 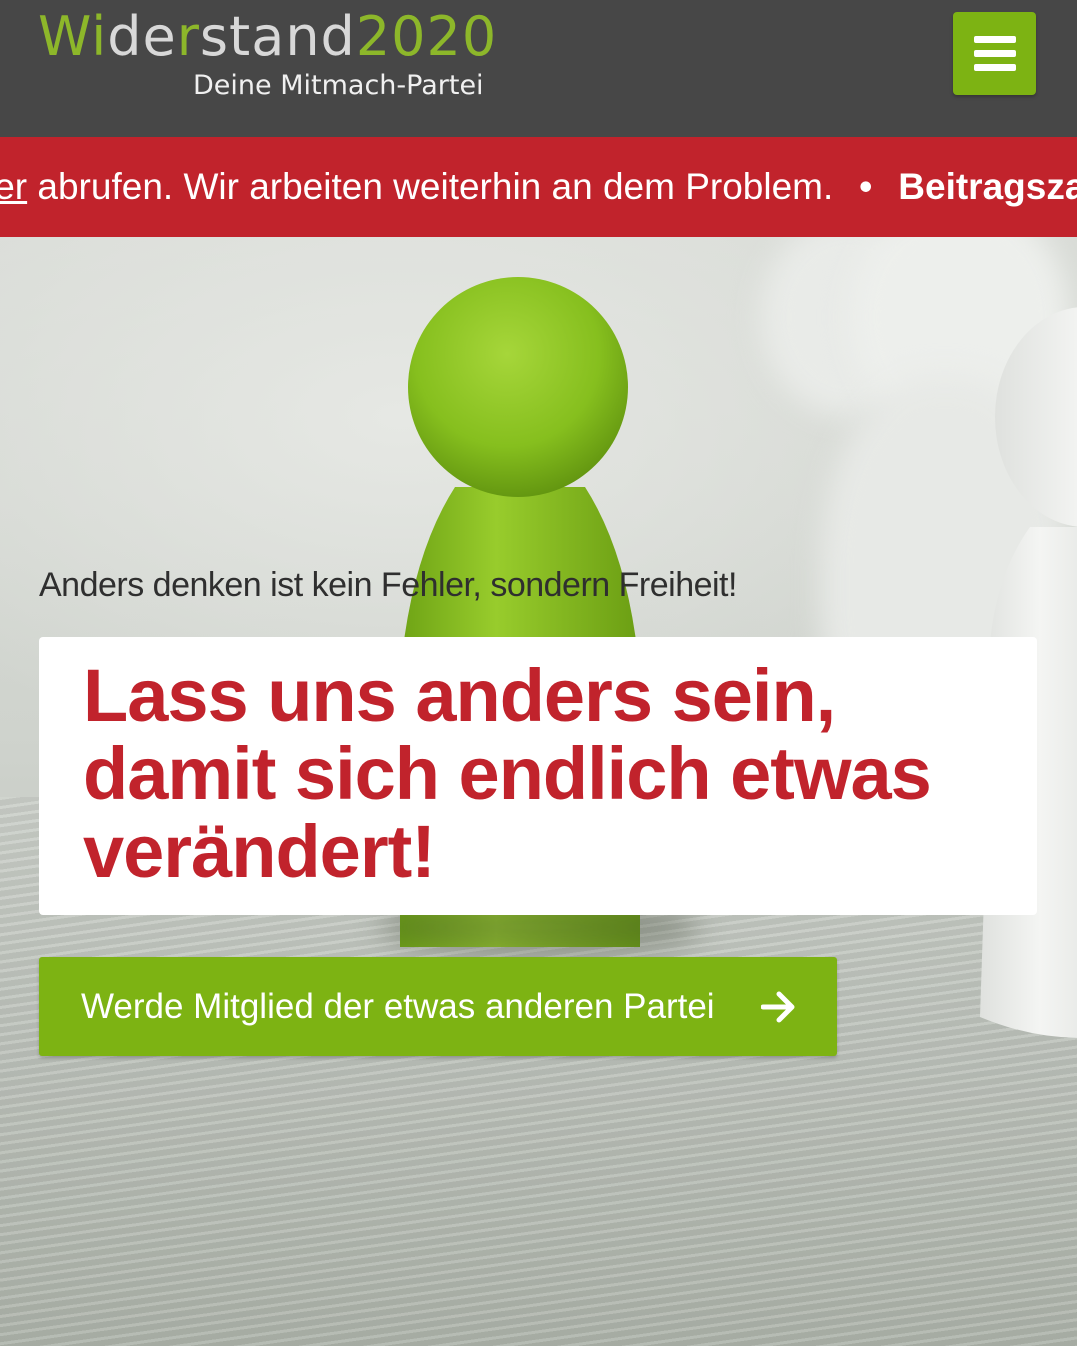 I want to click on site-logo: Widerstand2020 Deine Mitmach-Partei, so click(x=267, y=56).